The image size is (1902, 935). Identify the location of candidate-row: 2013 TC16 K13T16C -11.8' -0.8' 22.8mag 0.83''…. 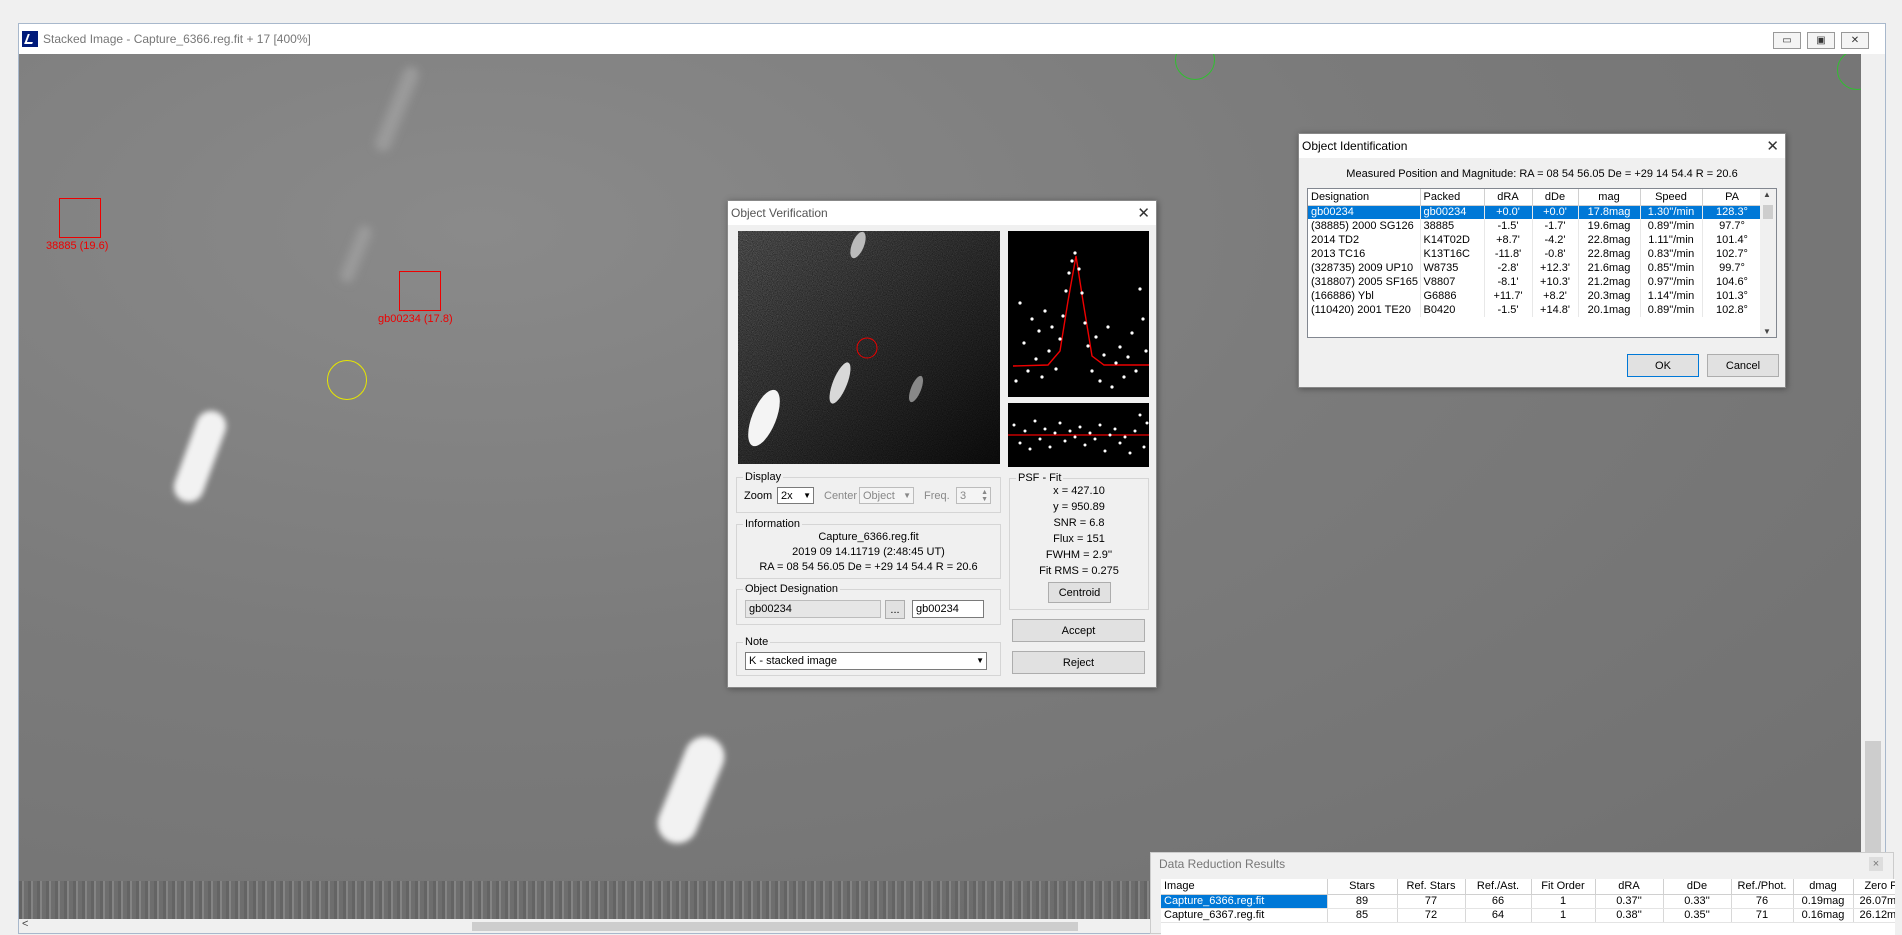
(1535, 254).